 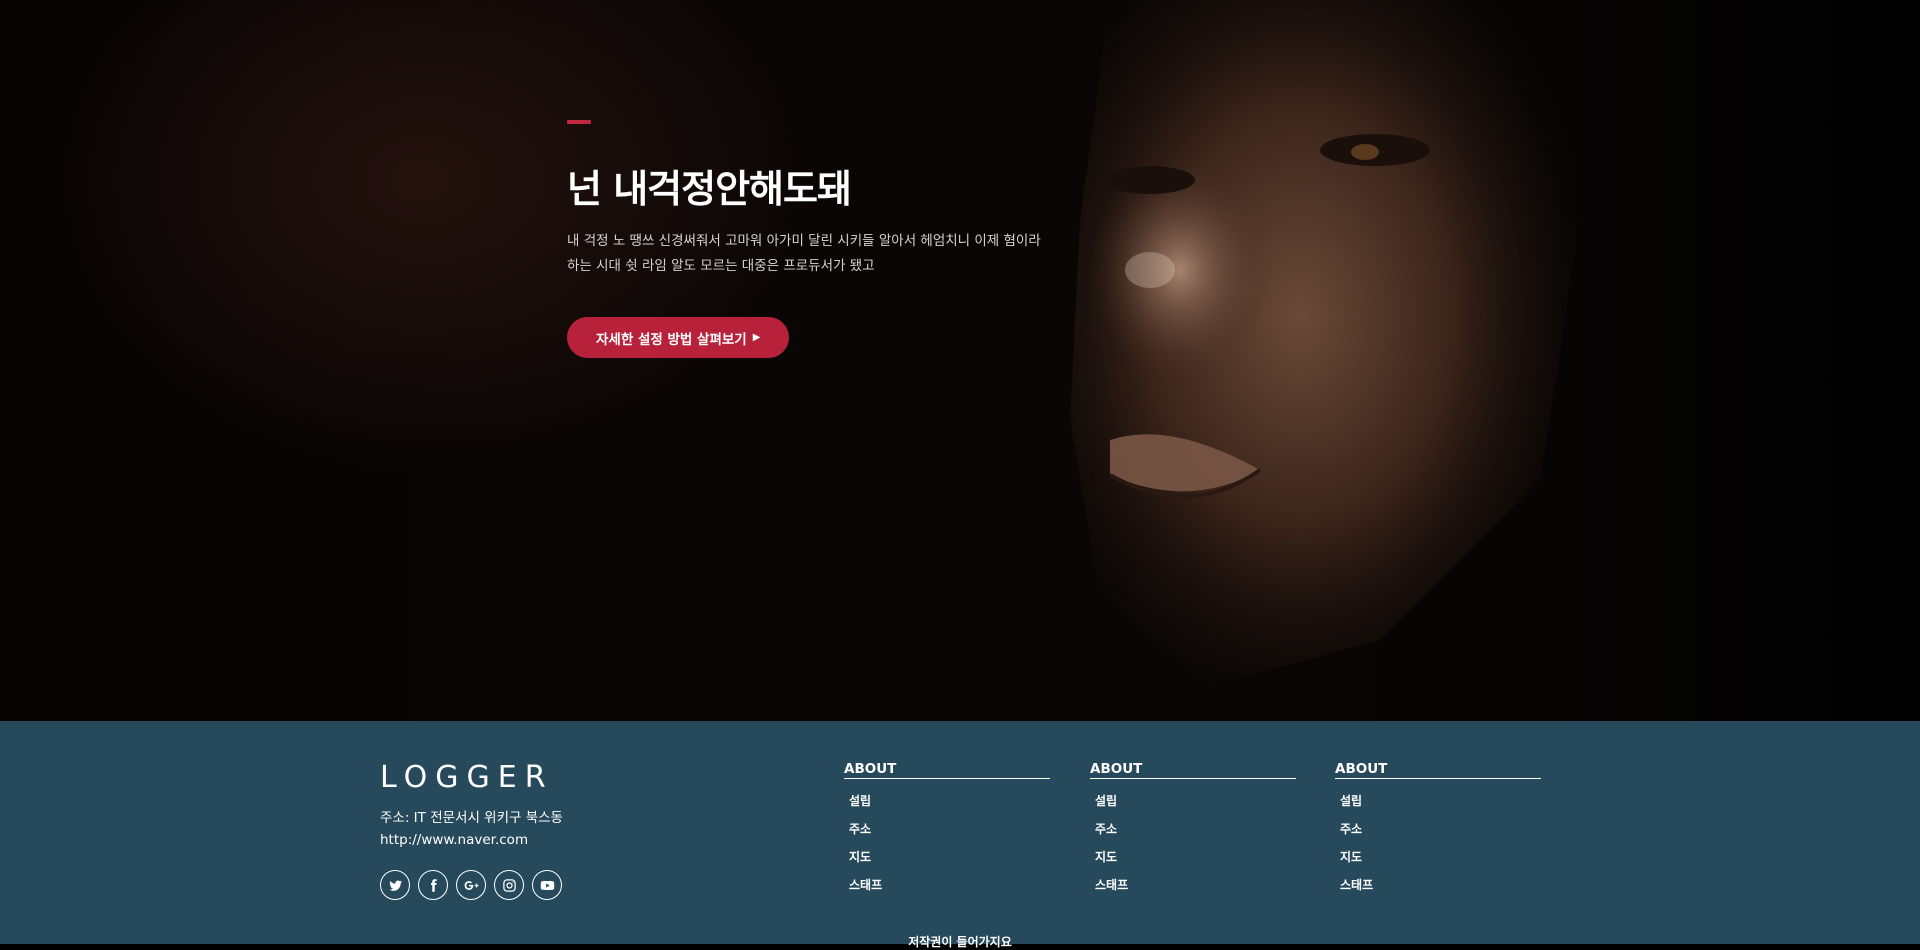 I want to click on footer-address: 주소: IT 전문서시 위키구 북스동, so click(x=471, y=818).